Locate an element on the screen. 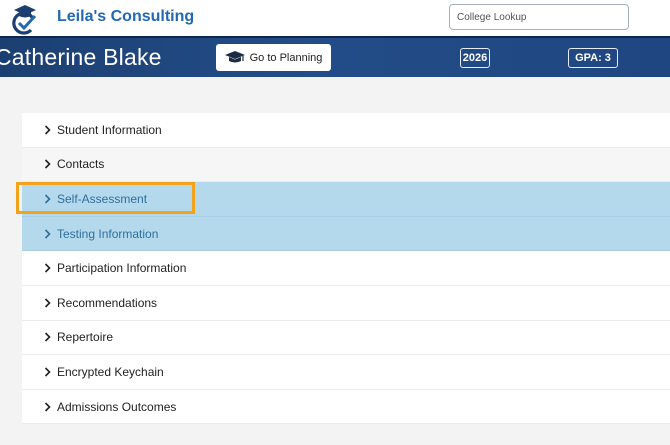 The image size is (670, 445). section-label: Encrypted Keychain is located at coordinates (110, 371).